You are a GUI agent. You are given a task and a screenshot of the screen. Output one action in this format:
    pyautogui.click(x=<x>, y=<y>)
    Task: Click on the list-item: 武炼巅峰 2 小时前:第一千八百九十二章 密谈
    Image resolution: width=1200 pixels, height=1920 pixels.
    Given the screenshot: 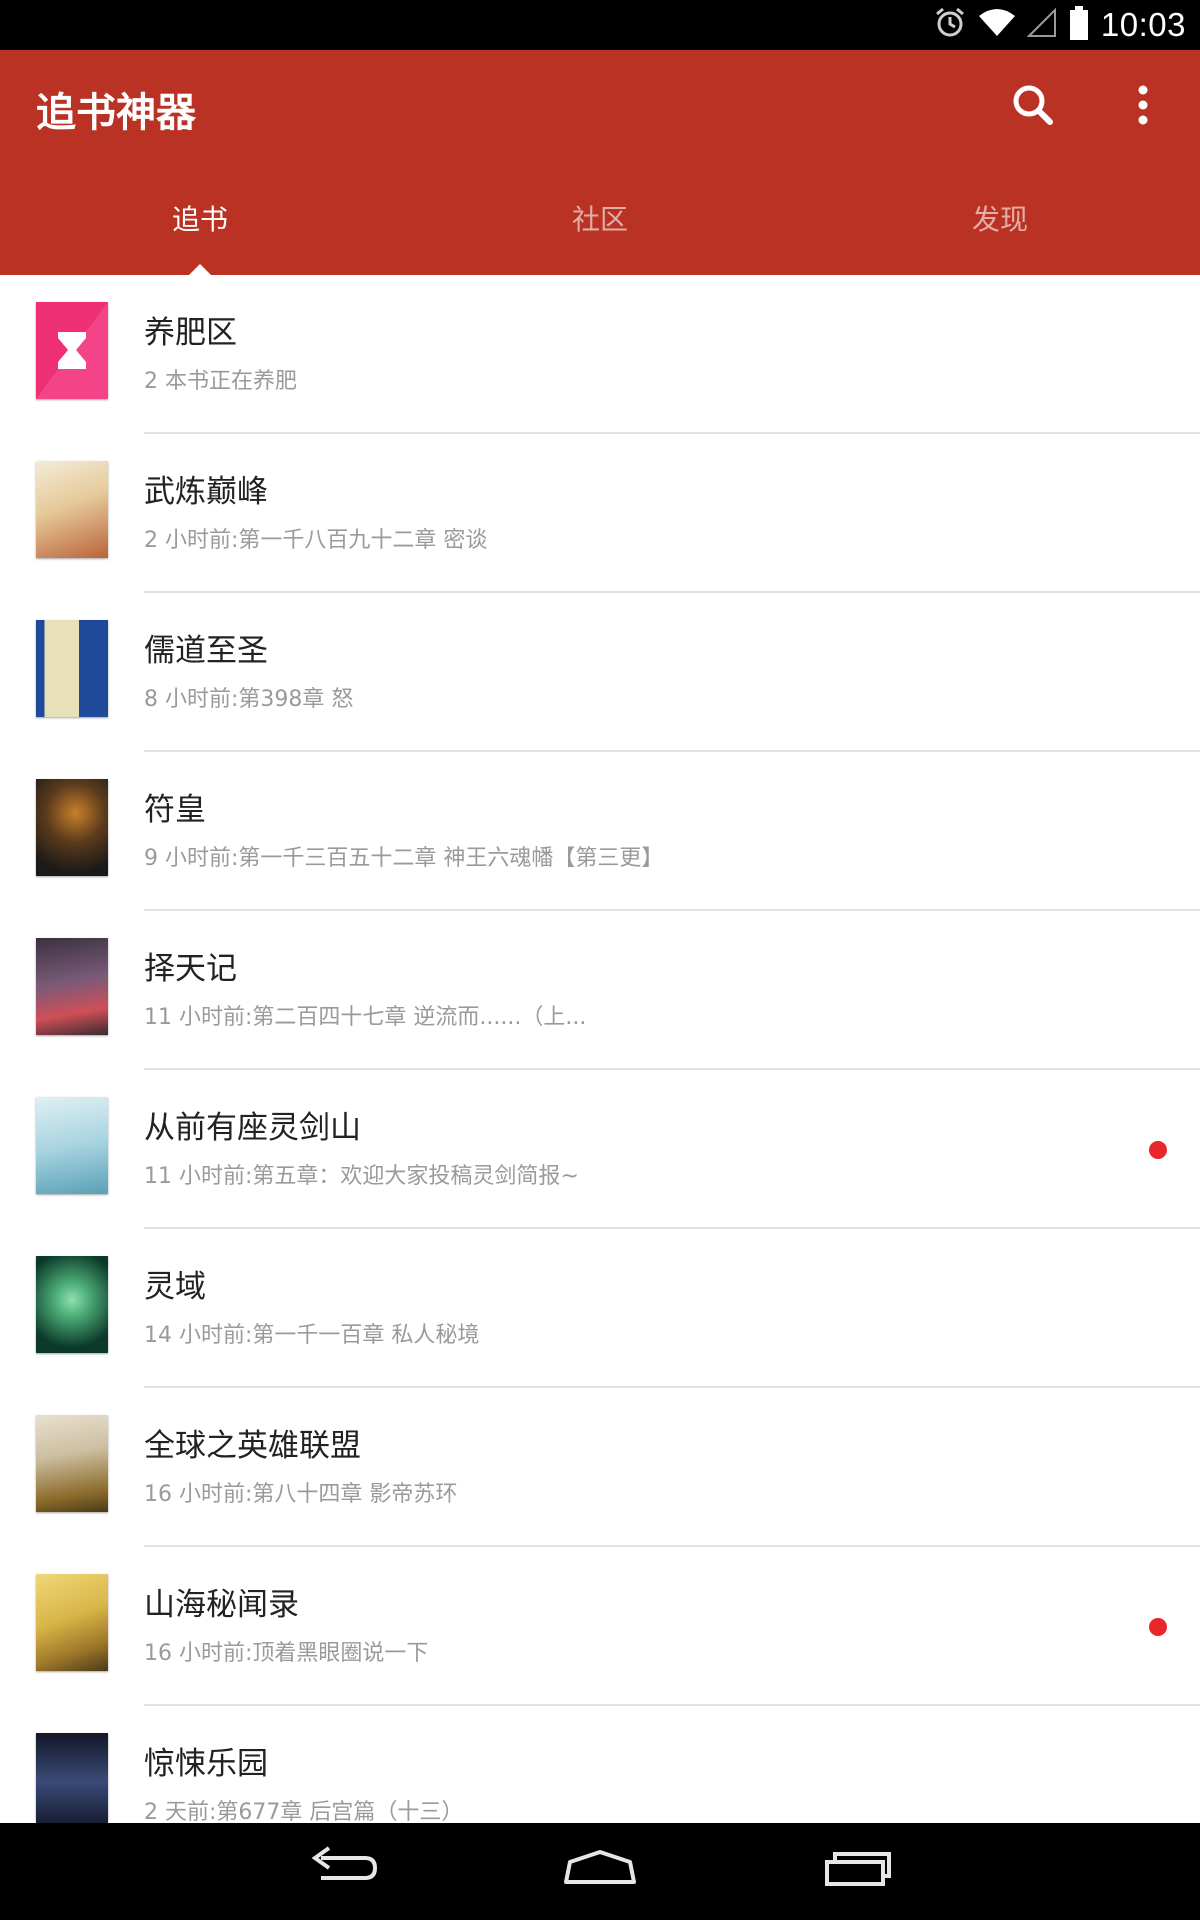 What is the action you would take?
    pyautogui.click(x=600, y=513)
    